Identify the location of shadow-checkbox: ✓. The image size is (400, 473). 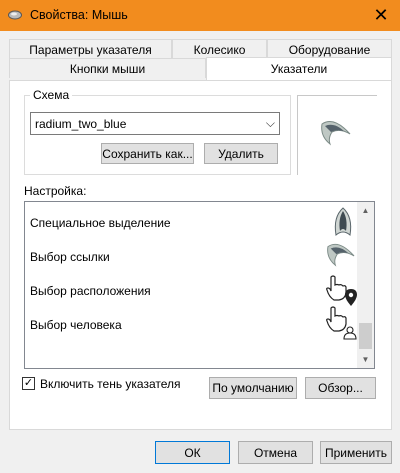
(28, 383).